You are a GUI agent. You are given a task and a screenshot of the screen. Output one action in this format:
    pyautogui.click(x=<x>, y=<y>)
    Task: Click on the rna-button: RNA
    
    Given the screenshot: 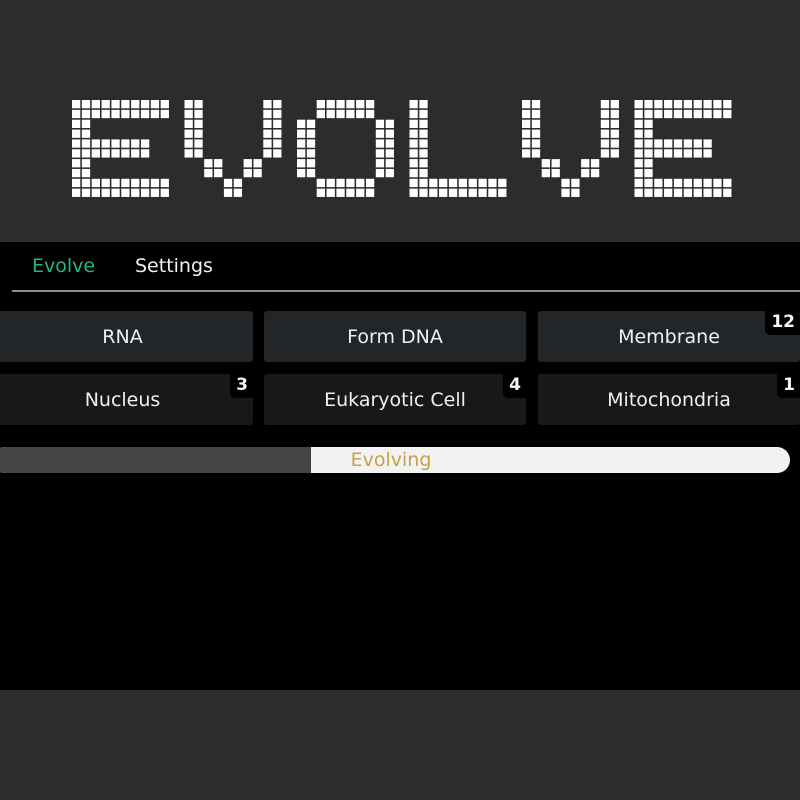 What is the action you would take?
    pyautogui.click(x=126, y=336)
    